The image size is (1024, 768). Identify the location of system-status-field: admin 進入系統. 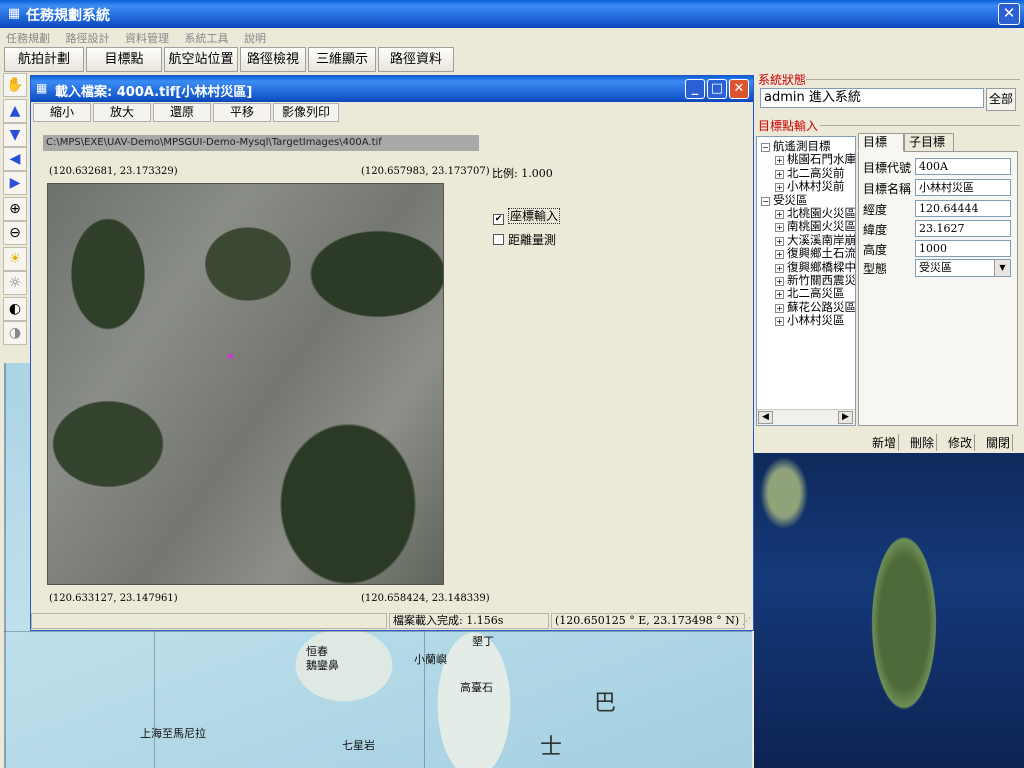
(872, 98).